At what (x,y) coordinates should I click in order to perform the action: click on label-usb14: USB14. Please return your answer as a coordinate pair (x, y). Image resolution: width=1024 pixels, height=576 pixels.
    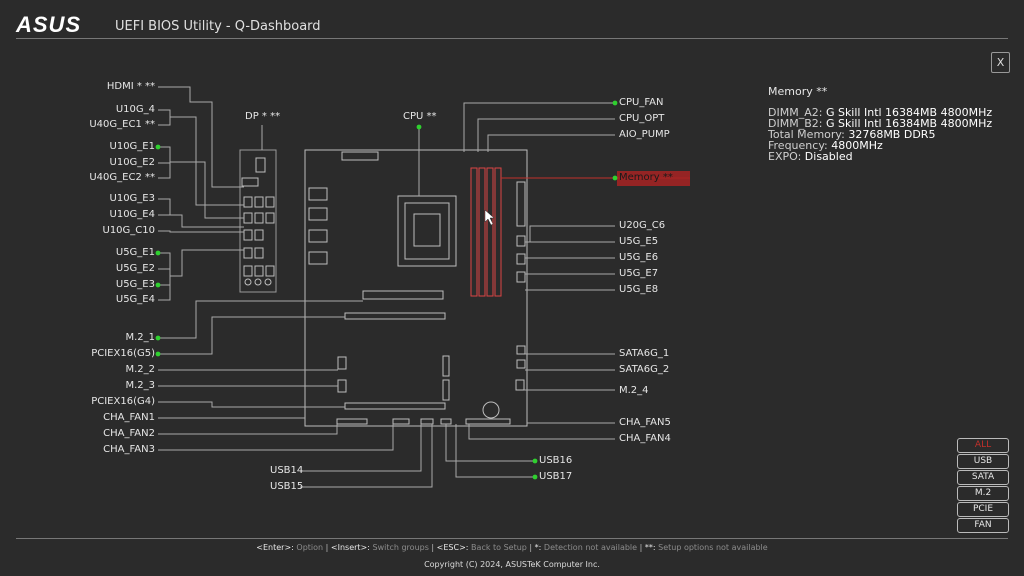
    Looking at the image, I should click on (286, 471).